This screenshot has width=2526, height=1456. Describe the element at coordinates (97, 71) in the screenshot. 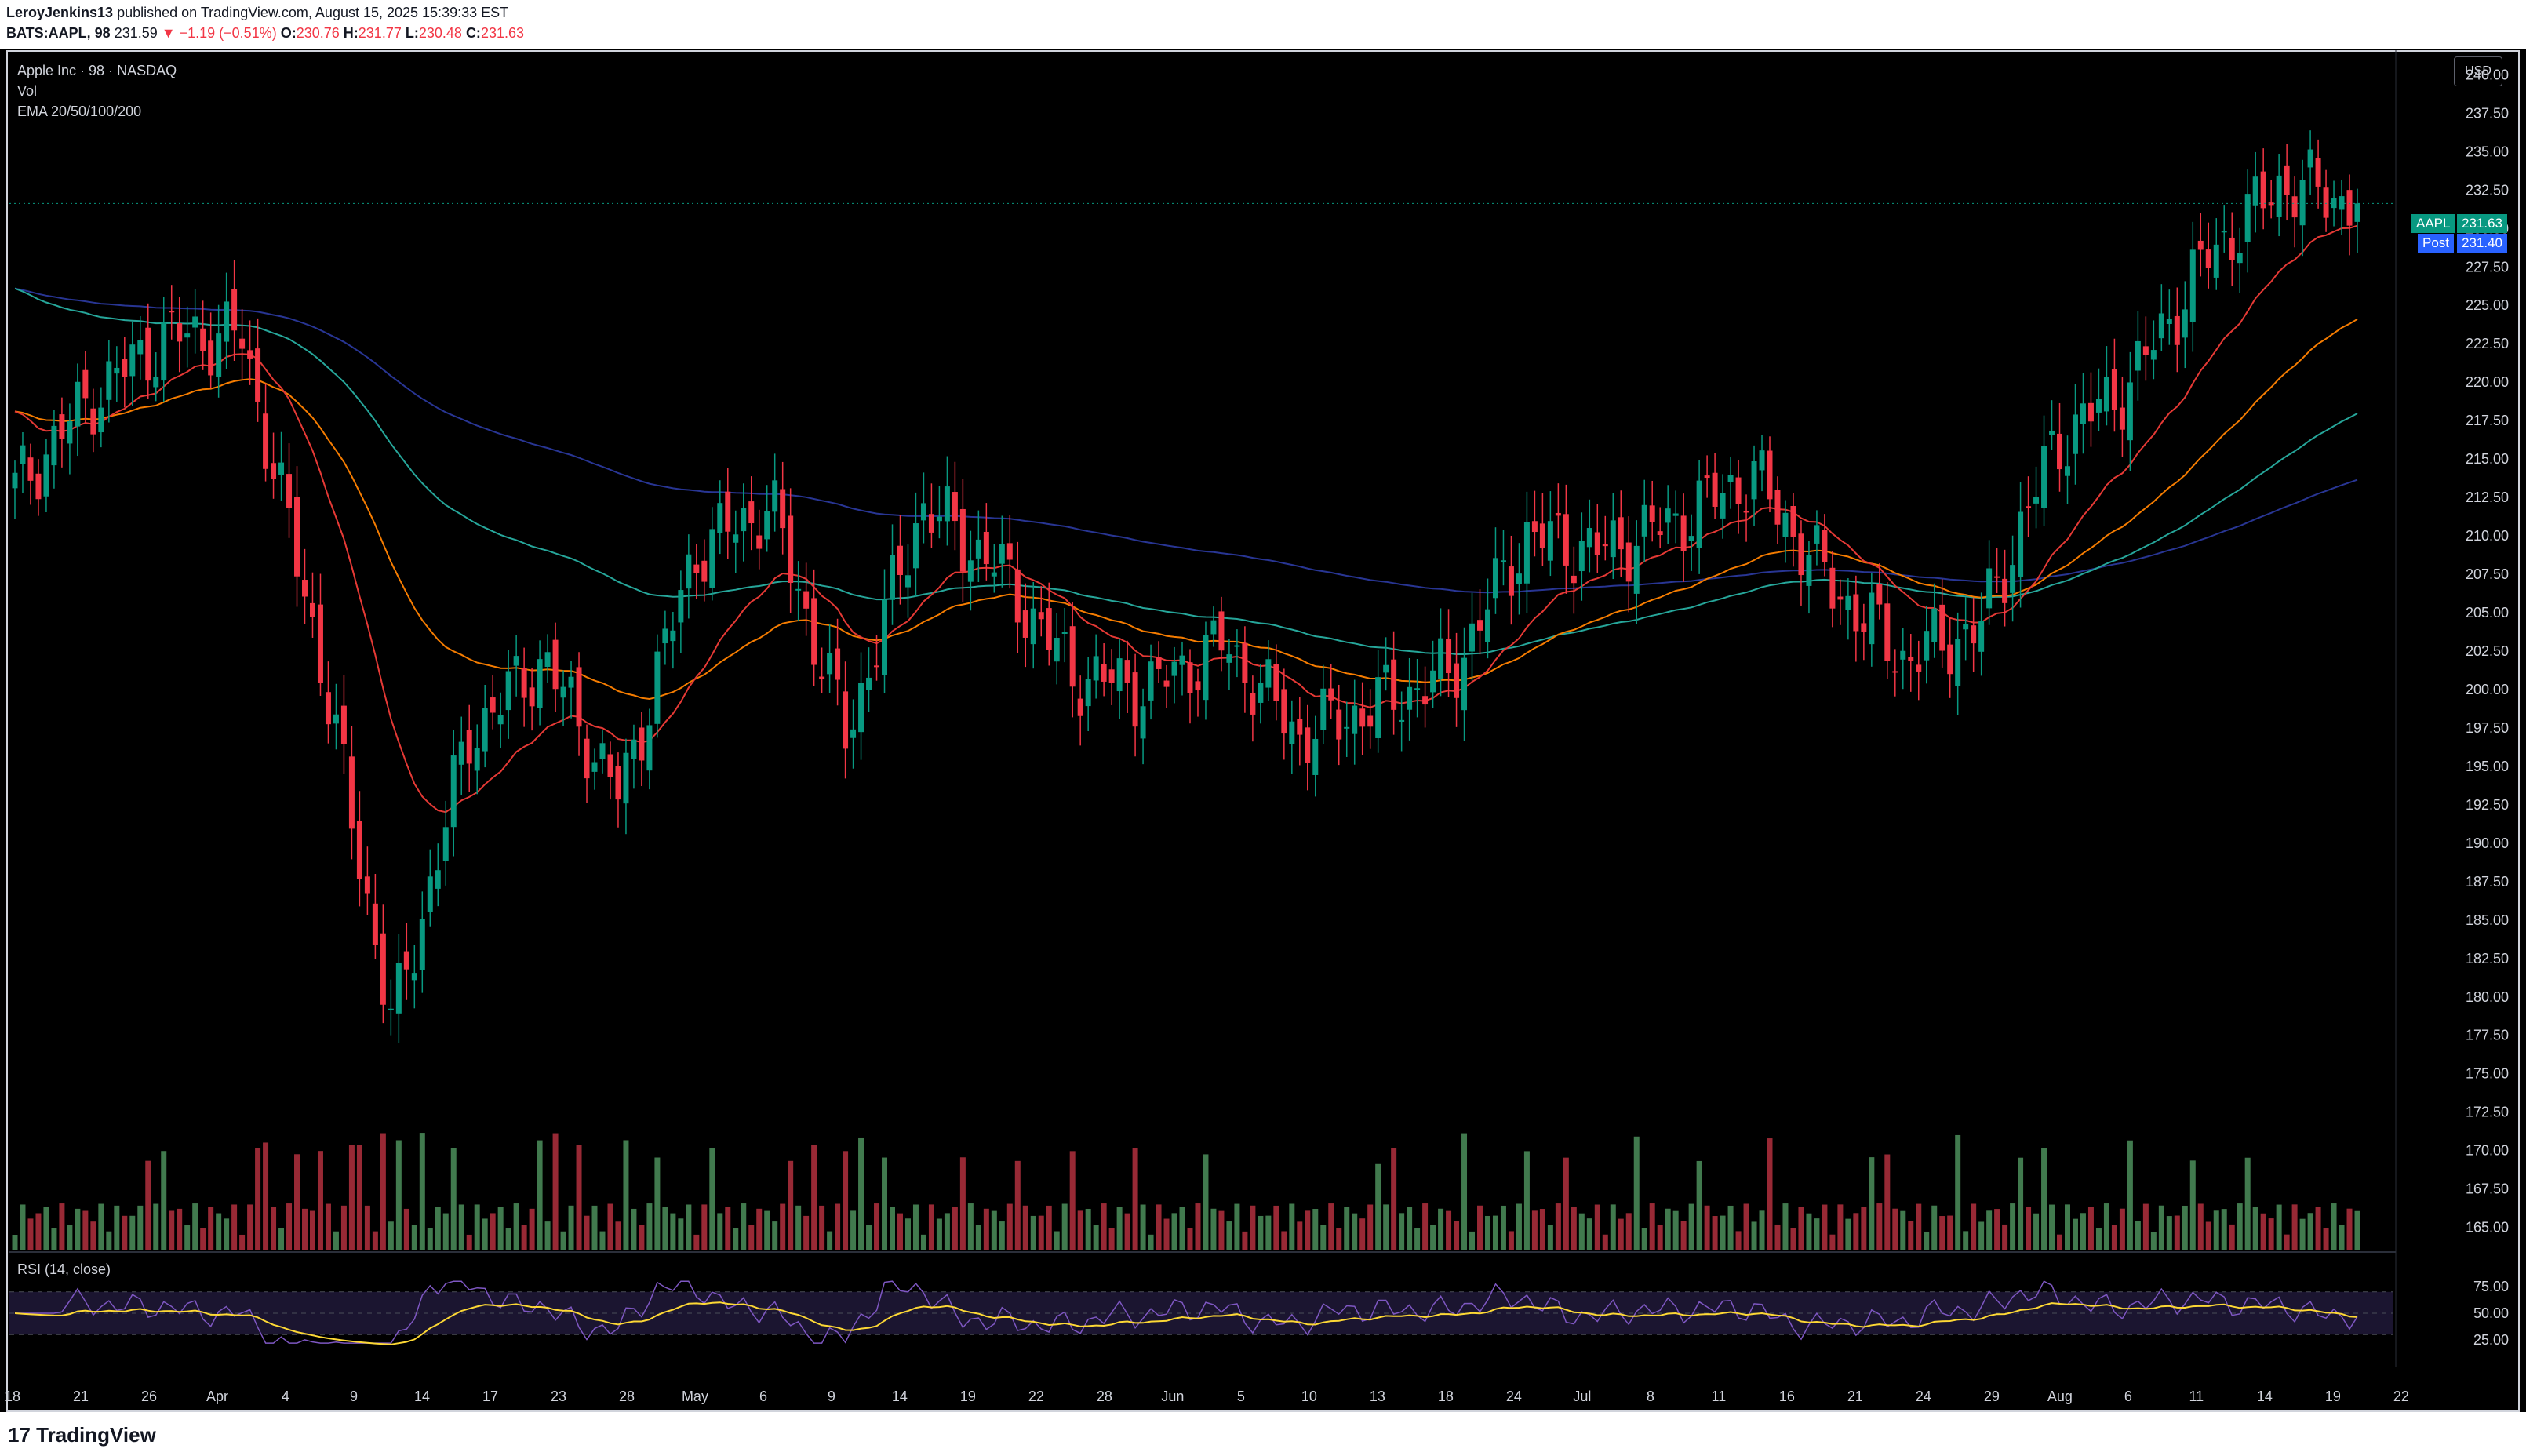

I see `chart-title: Apple Inc · 98 · NASDAQ` at that location.